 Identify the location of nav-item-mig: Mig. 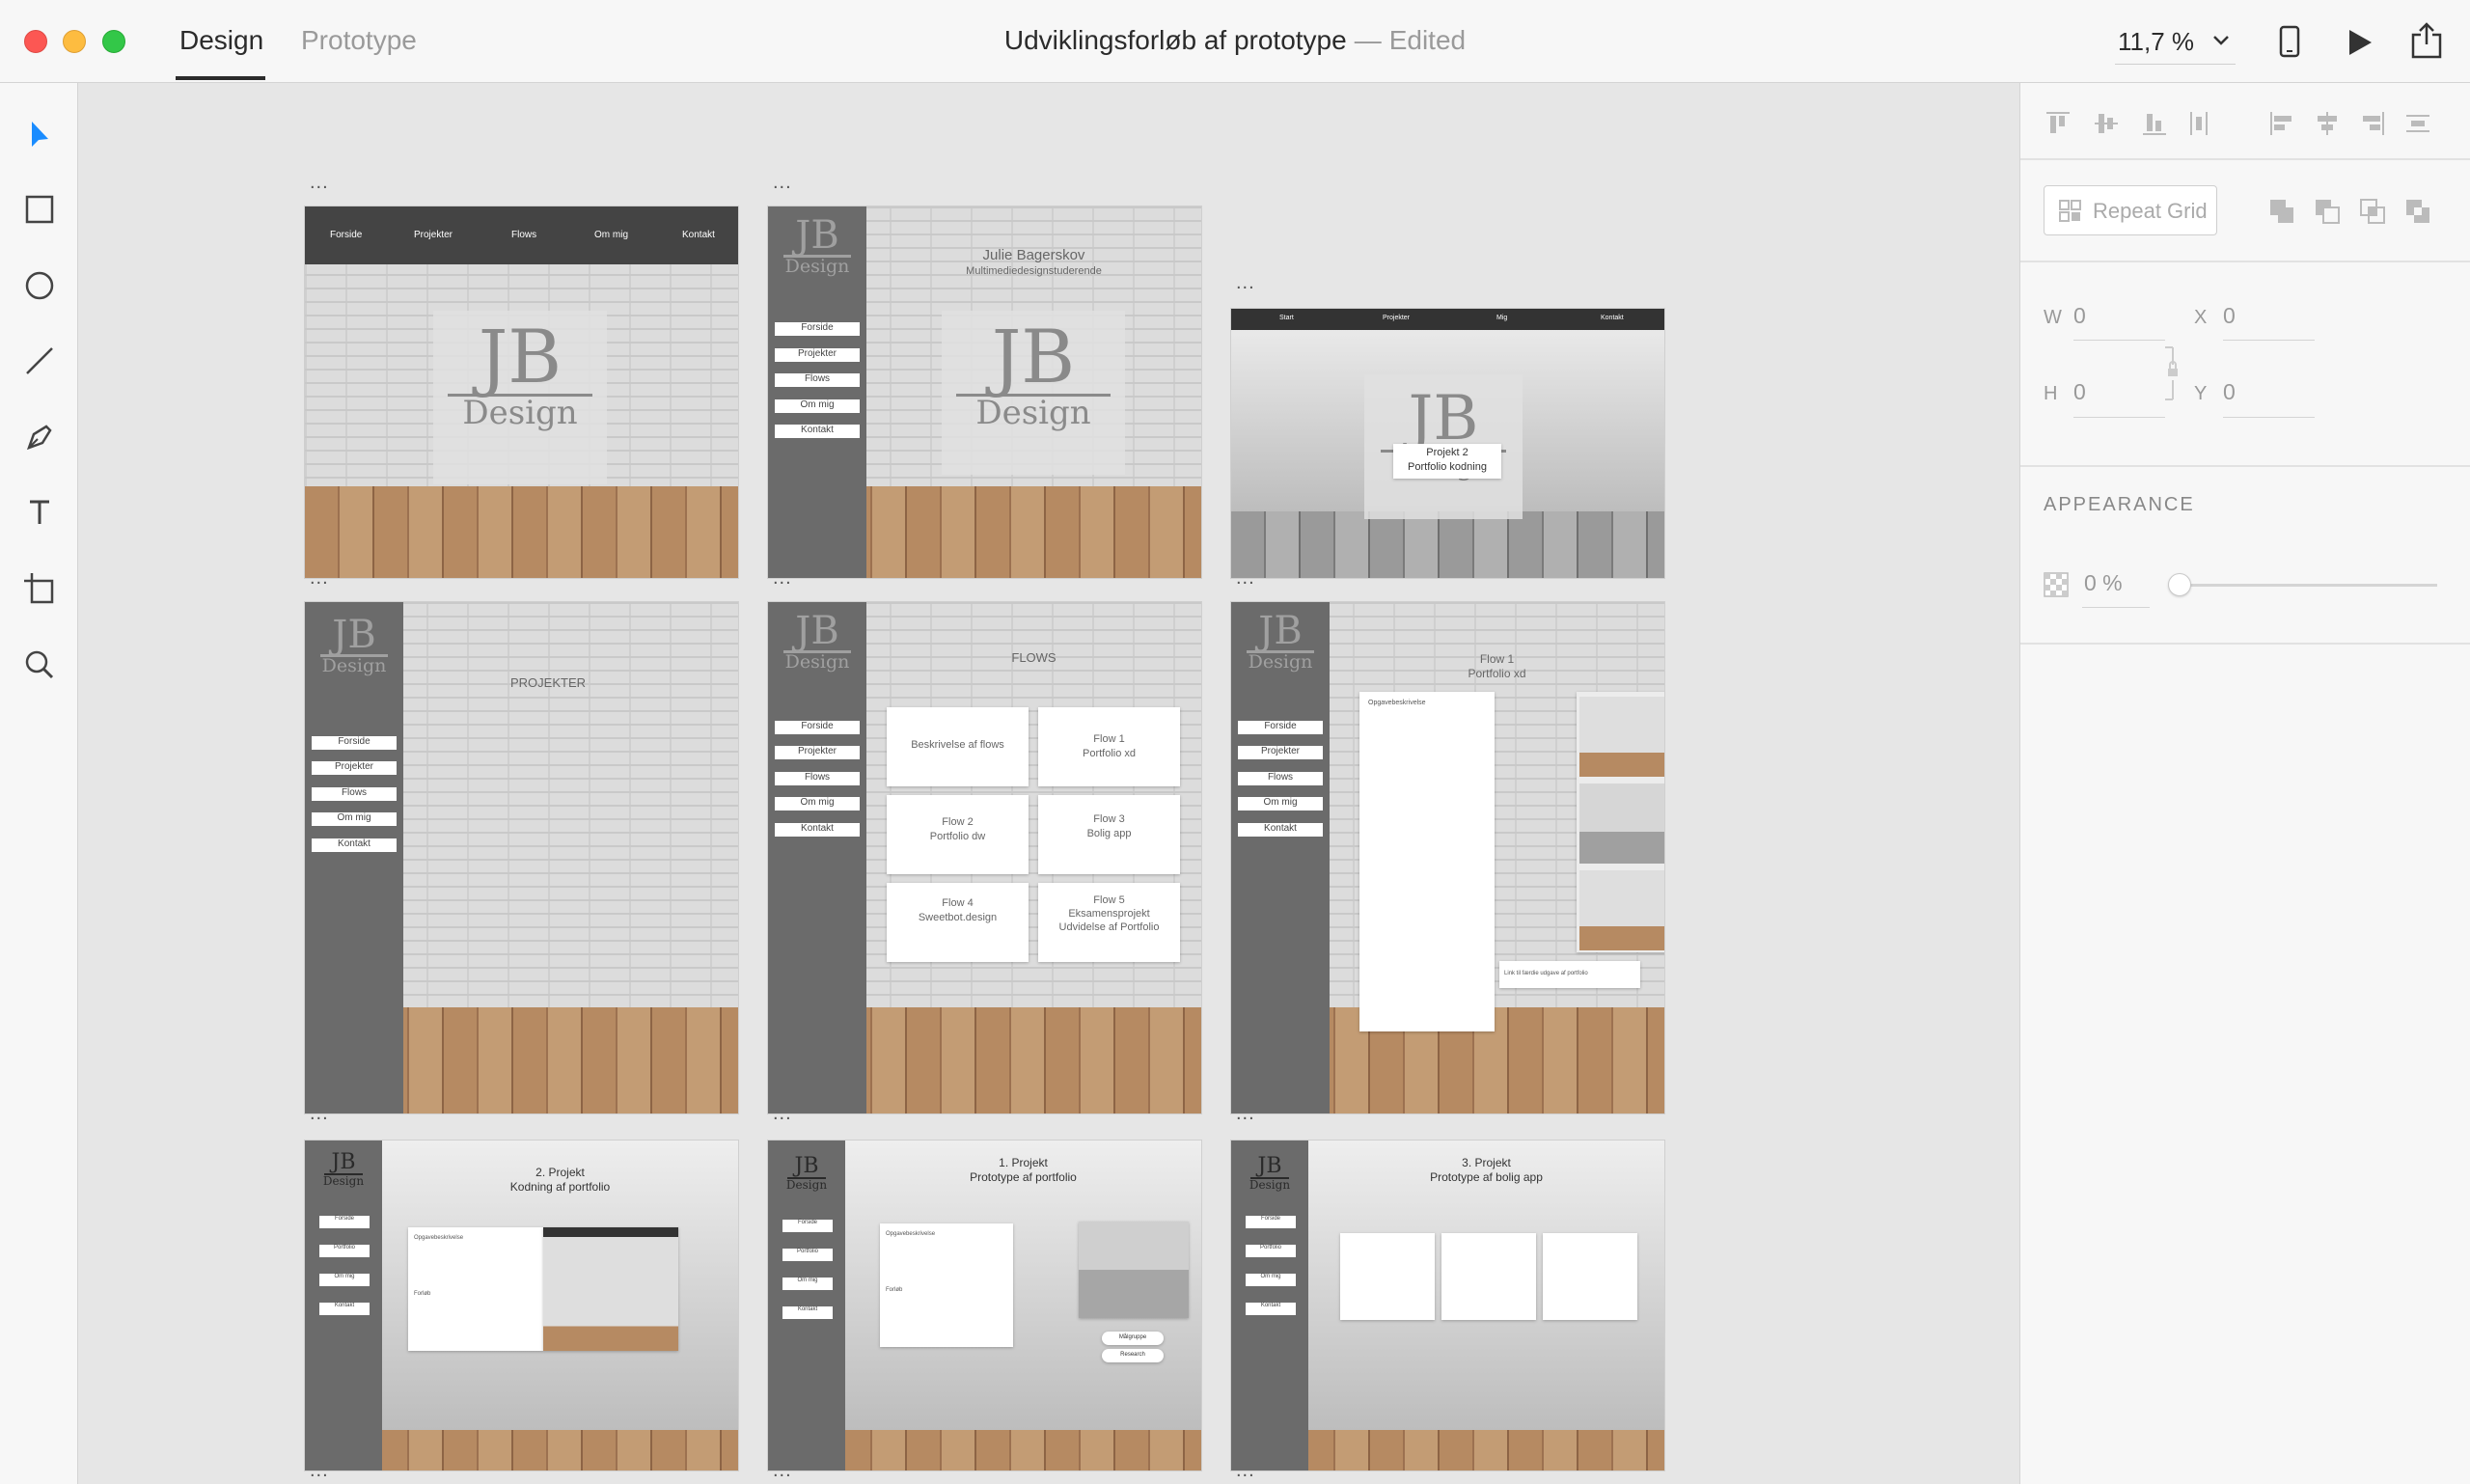
(1502, 318).